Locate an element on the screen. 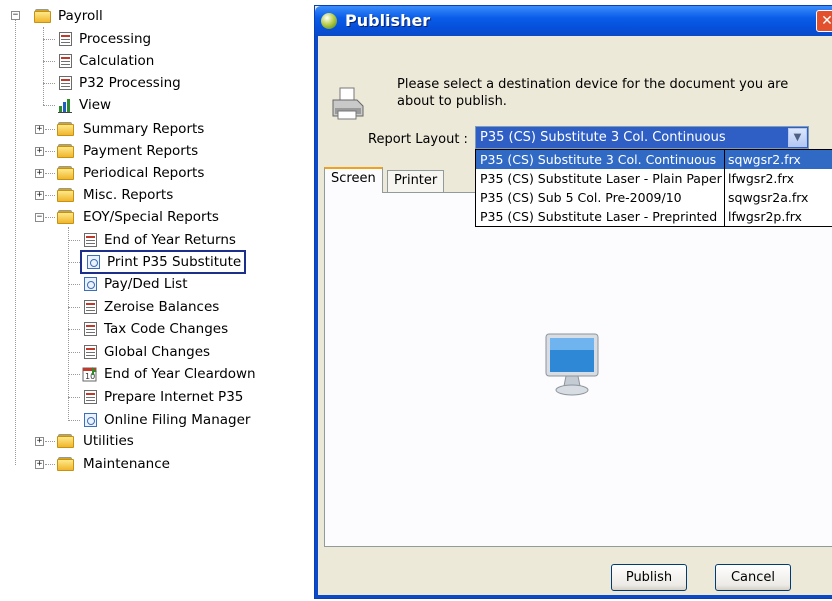 The image size is (832, 601). tree-item-view: View is located at coordinates (84, 105).